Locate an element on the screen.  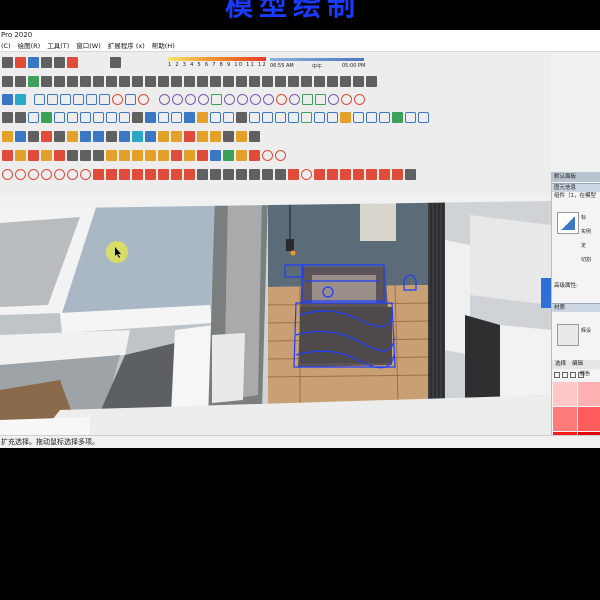
month-slider is located at coordinates (217, 59).